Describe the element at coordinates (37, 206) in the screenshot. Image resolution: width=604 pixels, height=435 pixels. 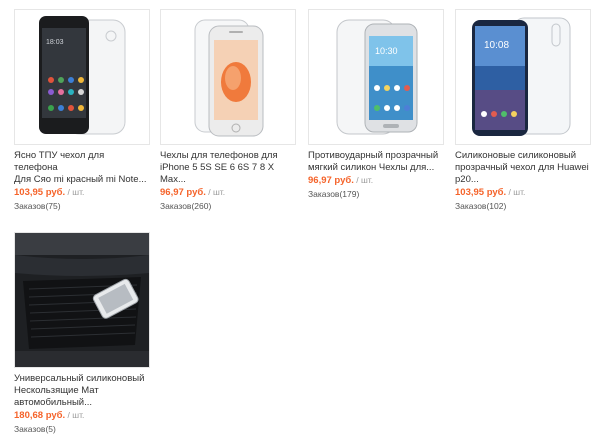
I see `product-orders: Заказов(75)` at that location.